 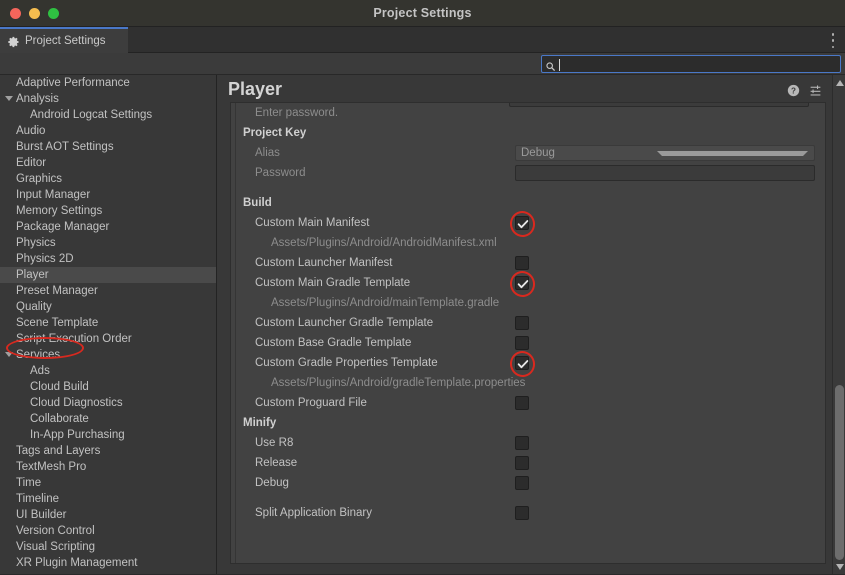 I want to click on sidebar-item-preset-manager: Preset Manager, so click(x=108, y=291).